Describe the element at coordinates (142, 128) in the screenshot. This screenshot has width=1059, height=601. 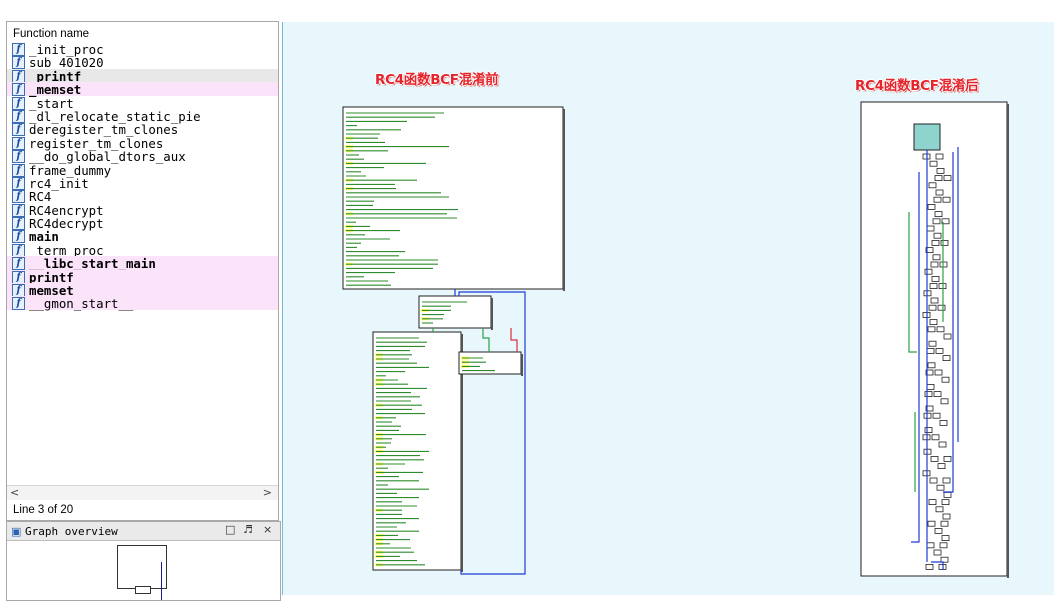
I see `function-list-item: f deregister_tm_clones` at that location.